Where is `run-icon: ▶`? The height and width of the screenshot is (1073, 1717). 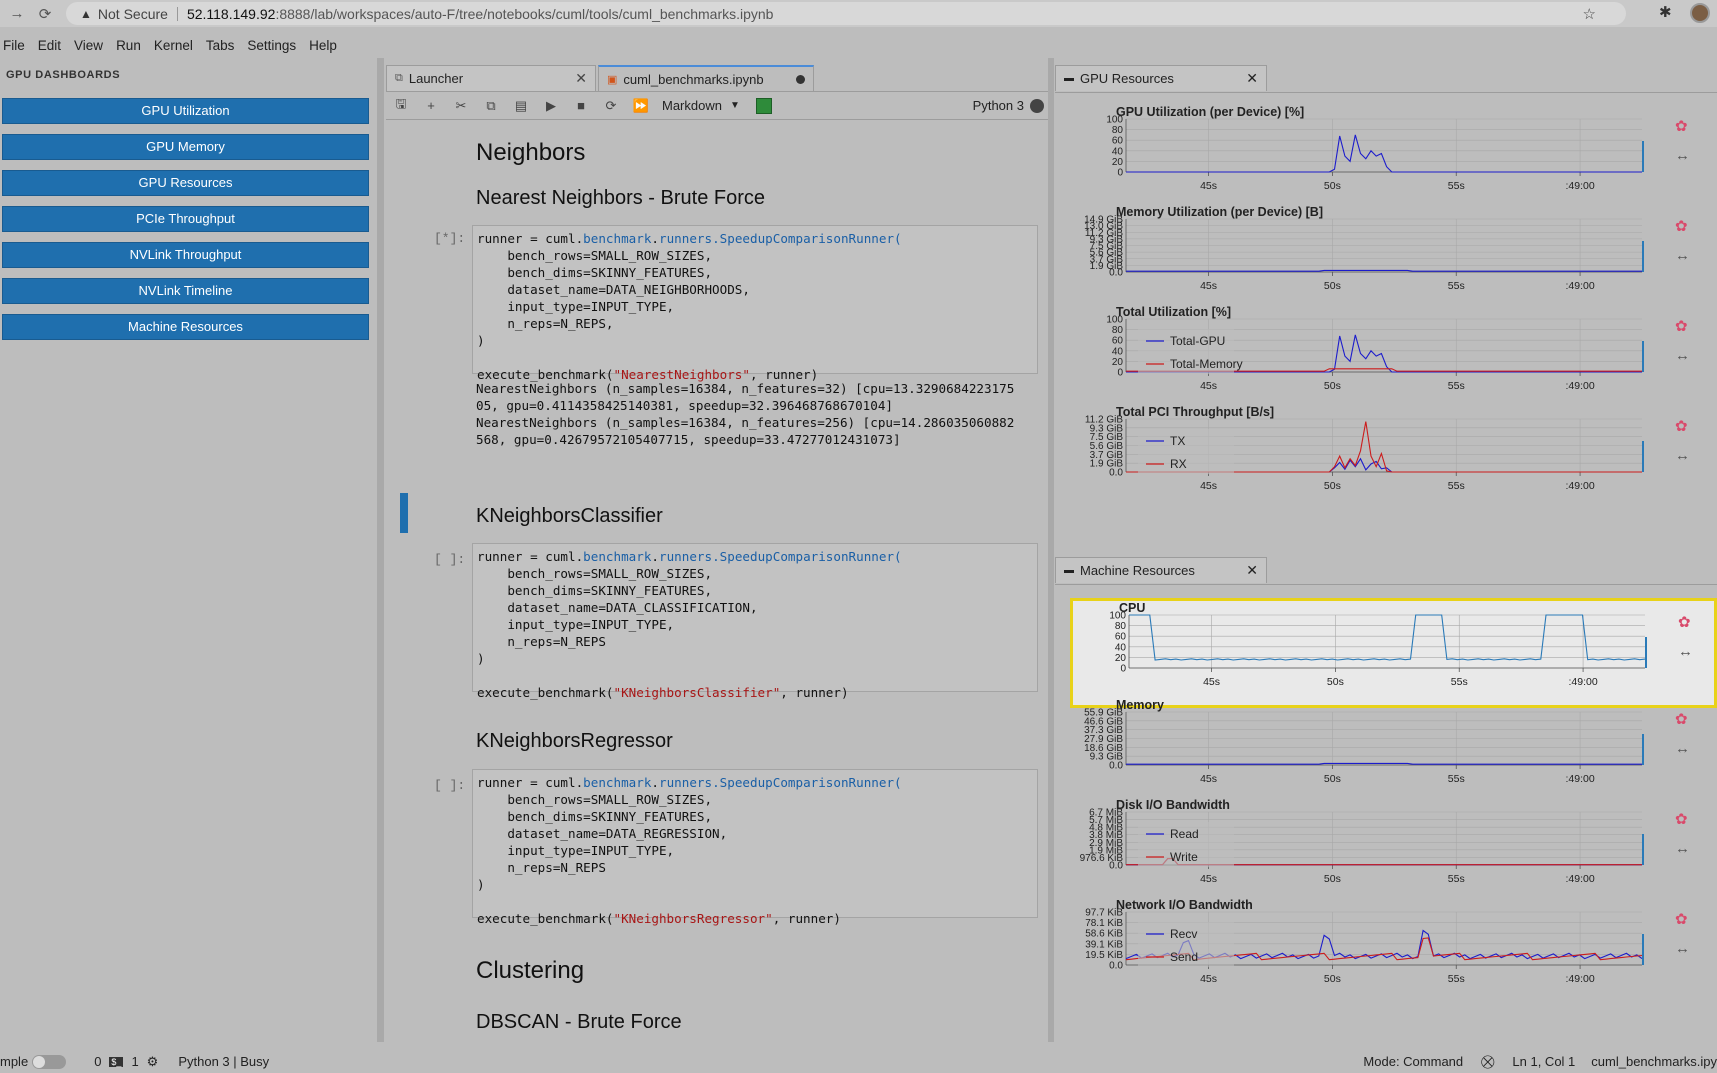 run-icon: ▶ is located at coordinates (551, 106).